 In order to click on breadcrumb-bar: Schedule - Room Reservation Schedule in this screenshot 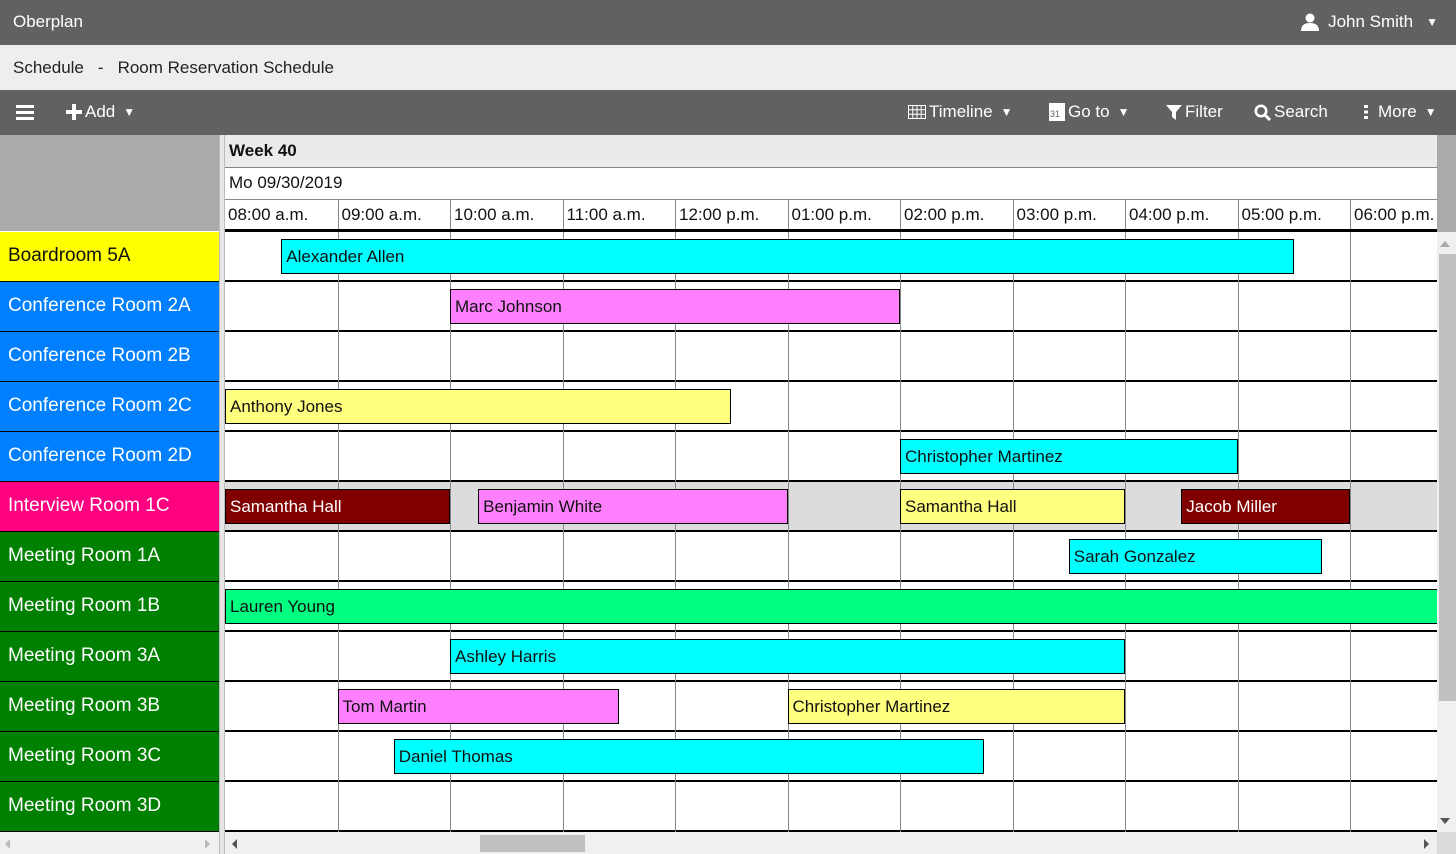, I will do `click(728, 67)`.